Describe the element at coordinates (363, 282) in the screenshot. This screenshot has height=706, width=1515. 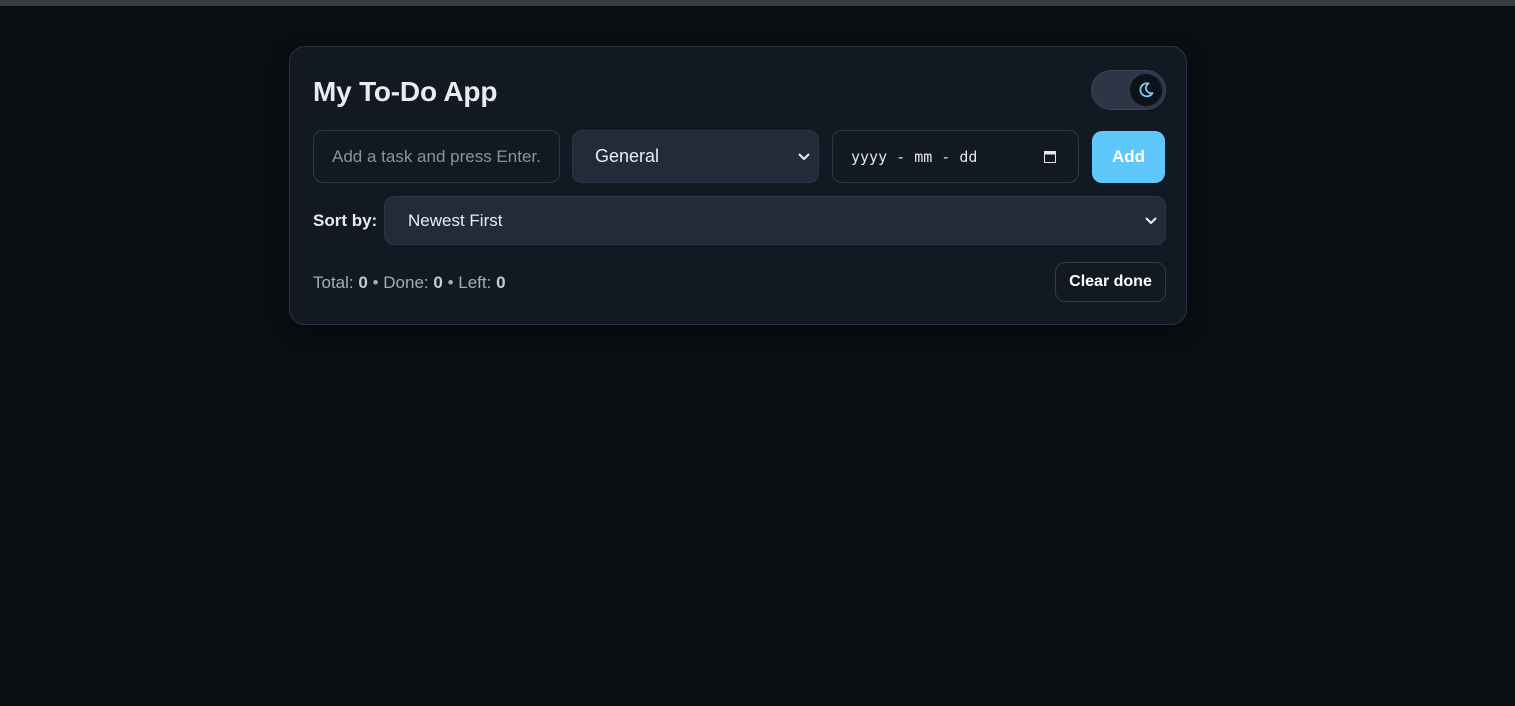
I see `total-count: 0` at that location.